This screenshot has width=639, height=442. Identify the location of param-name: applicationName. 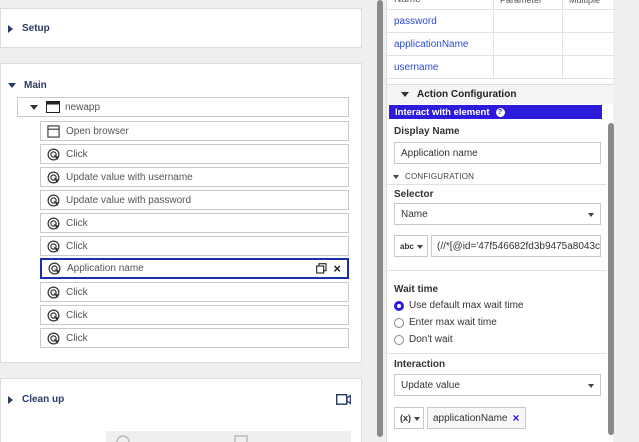
(440, 44).